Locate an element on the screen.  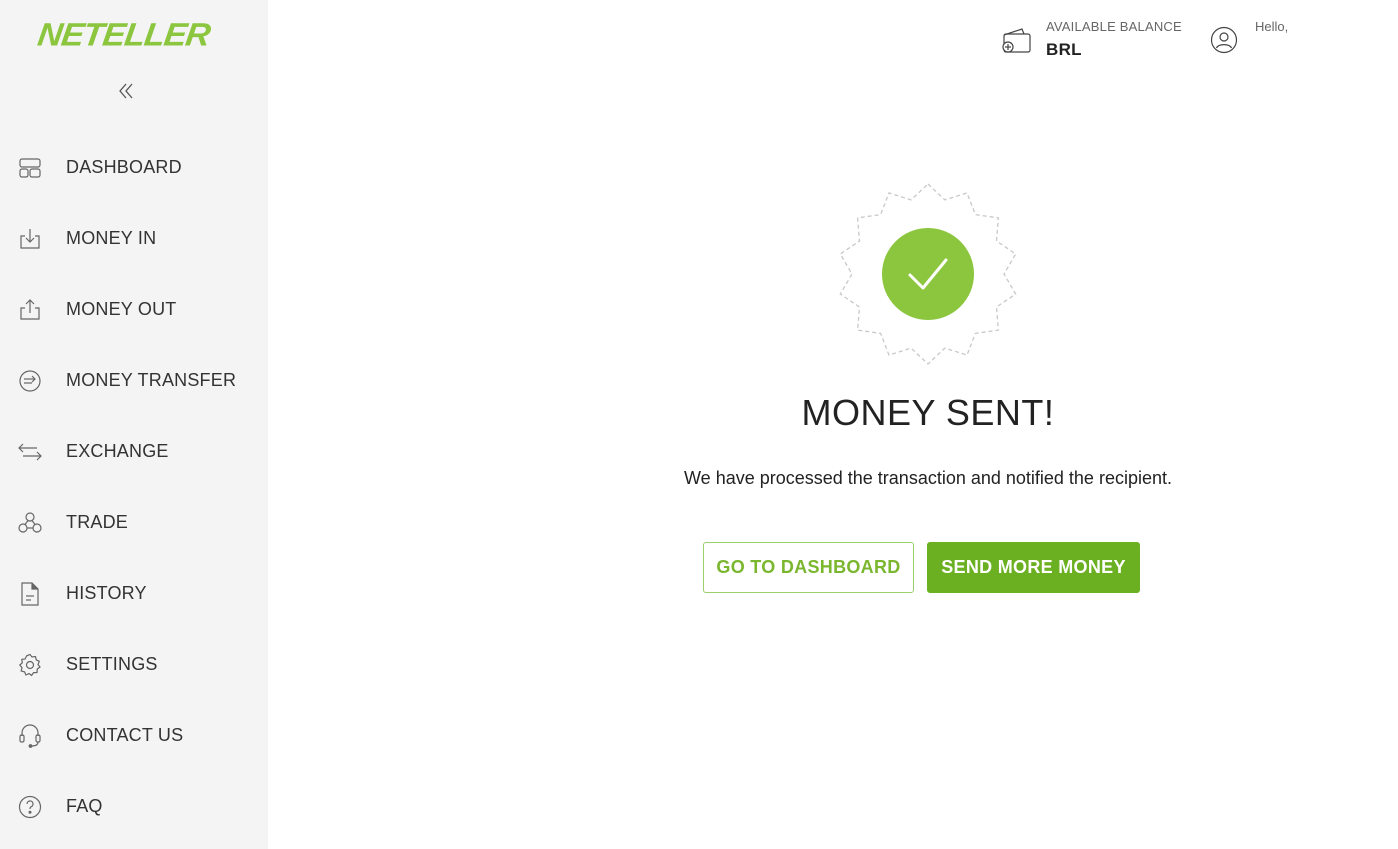
wallet-icon is located at coordinates (1016, 40).